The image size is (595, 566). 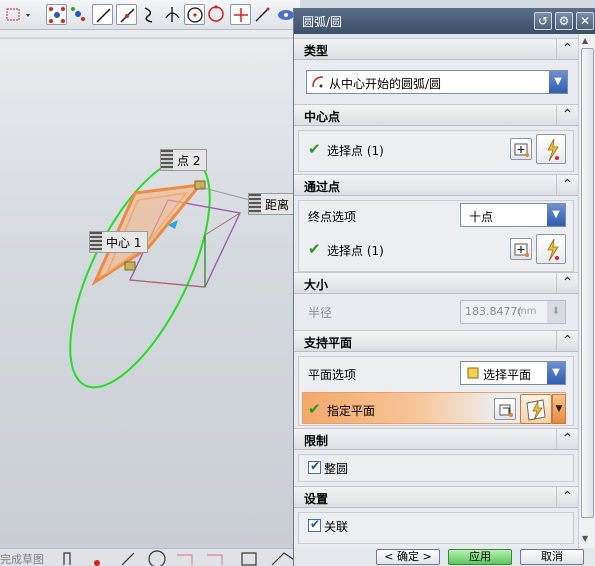 I want to click on radius-field: 183.8477( mm ⬇, so click(x=513, y=312).